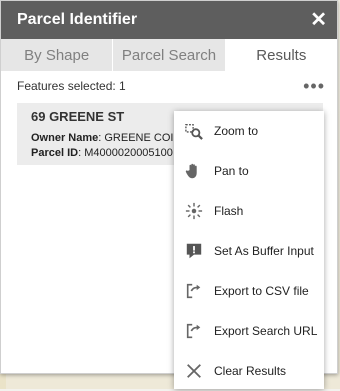 Image resolution: width=340 pixels, height=391 pixels. What do you see at coordinates (65, 138) in the screenshot?
I see `owner-name-label: Owner Name` at bounding box center [65, 138].